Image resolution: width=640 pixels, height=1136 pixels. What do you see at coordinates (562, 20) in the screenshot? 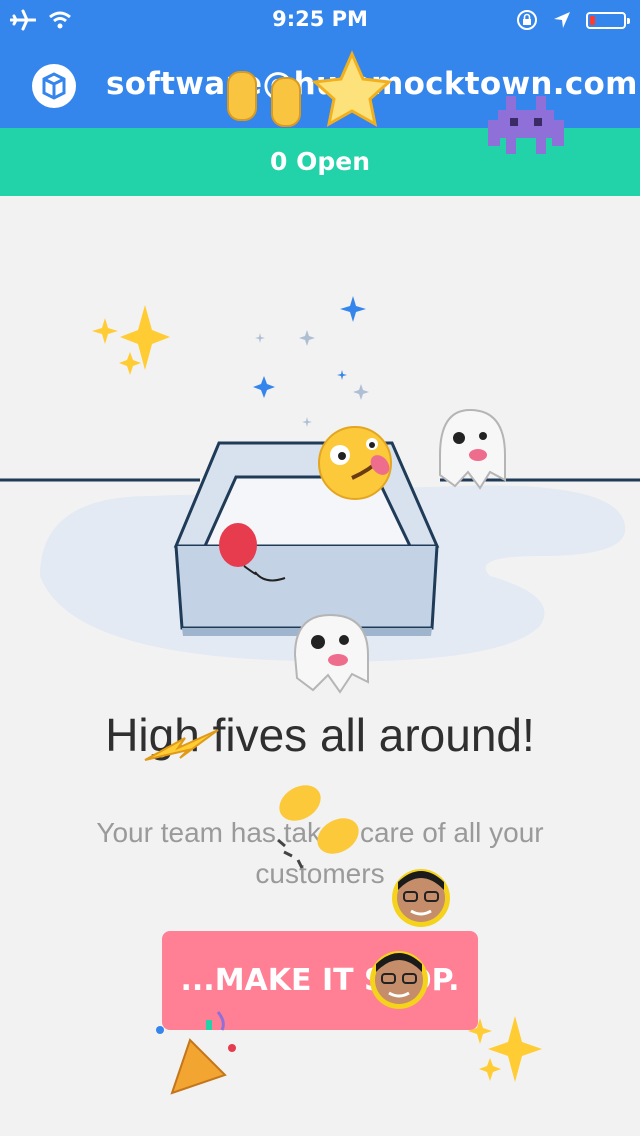
I see `location-arrow-icon` at bounding box center [562, 20].